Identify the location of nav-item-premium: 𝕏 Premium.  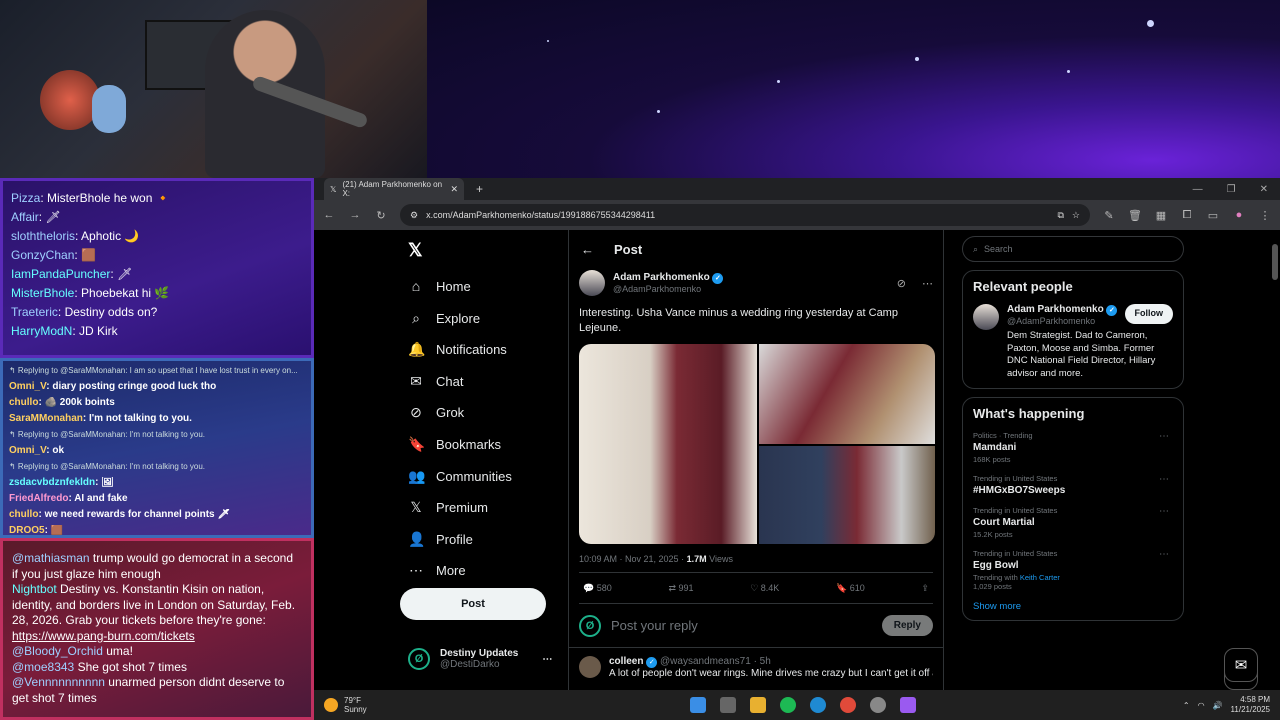
(448, 507).